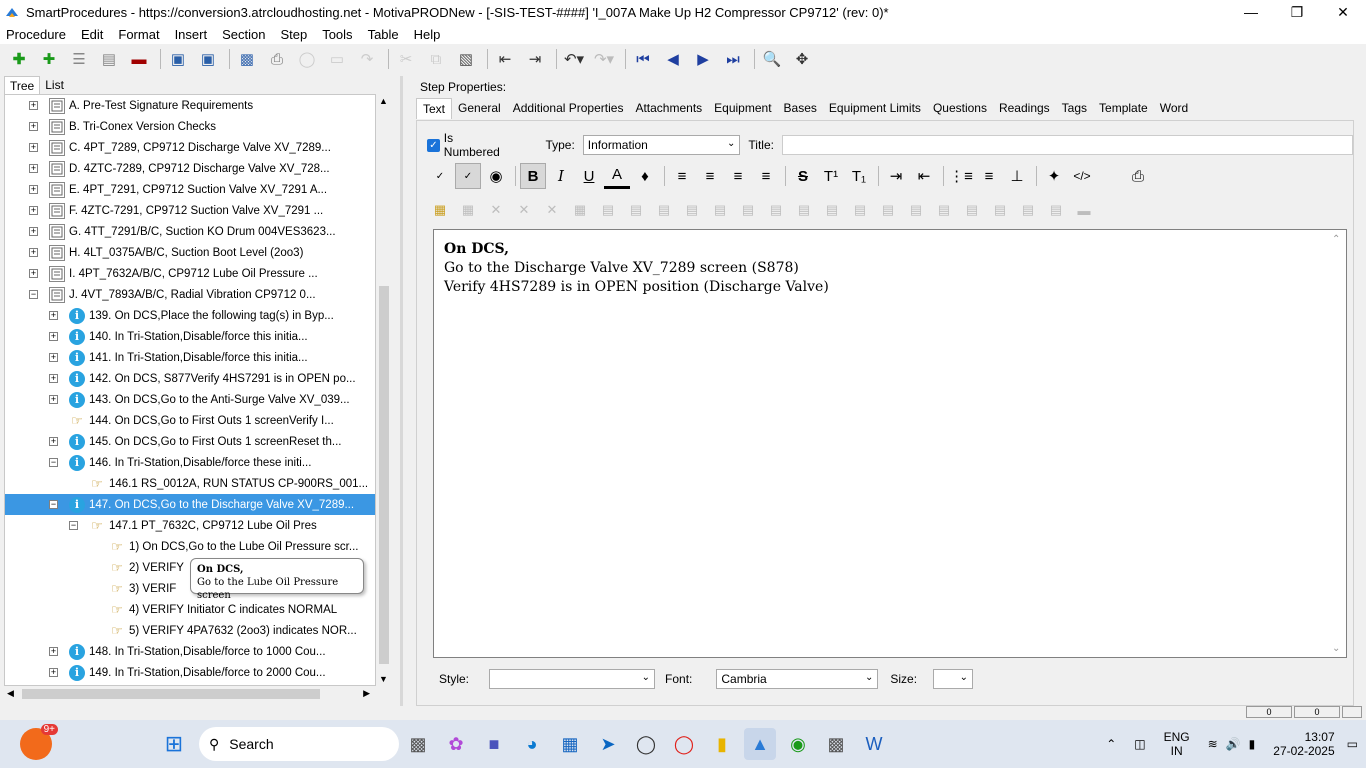  Describe the element at coordinates (797, 679) in the screenshot. I see `font-select: Cambria ⌄` at that location.